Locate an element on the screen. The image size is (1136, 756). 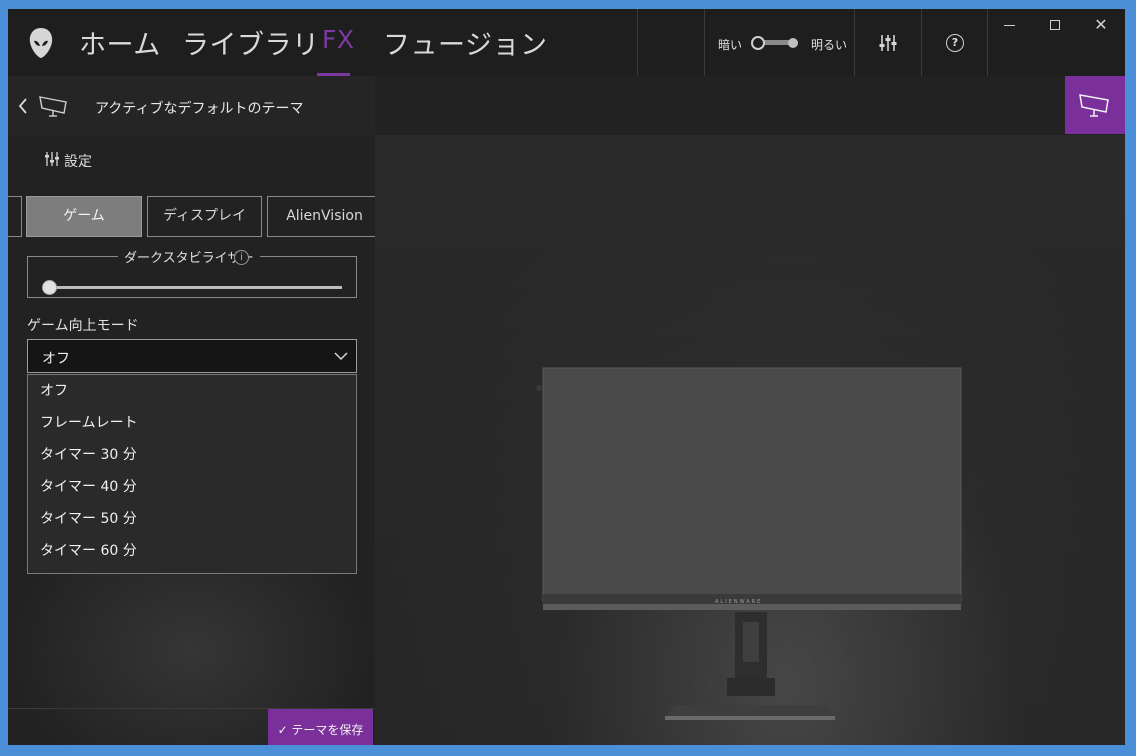
tab-alienvision: AlienVision is located at coordinates (321, 216).